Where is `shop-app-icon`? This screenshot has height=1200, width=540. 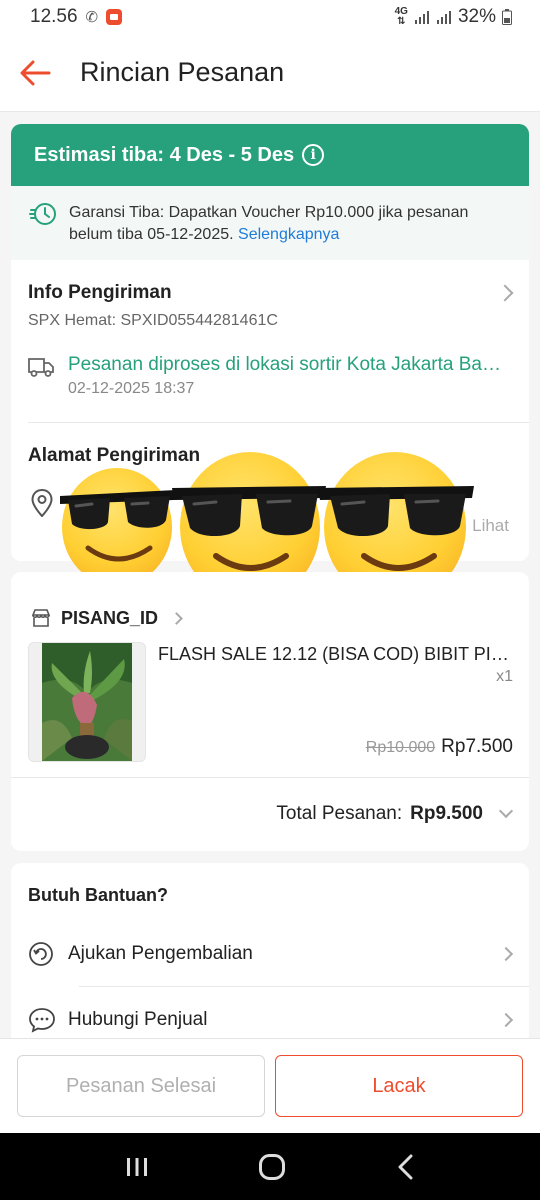
shop-app-icon is located at coordinates (114, 17).